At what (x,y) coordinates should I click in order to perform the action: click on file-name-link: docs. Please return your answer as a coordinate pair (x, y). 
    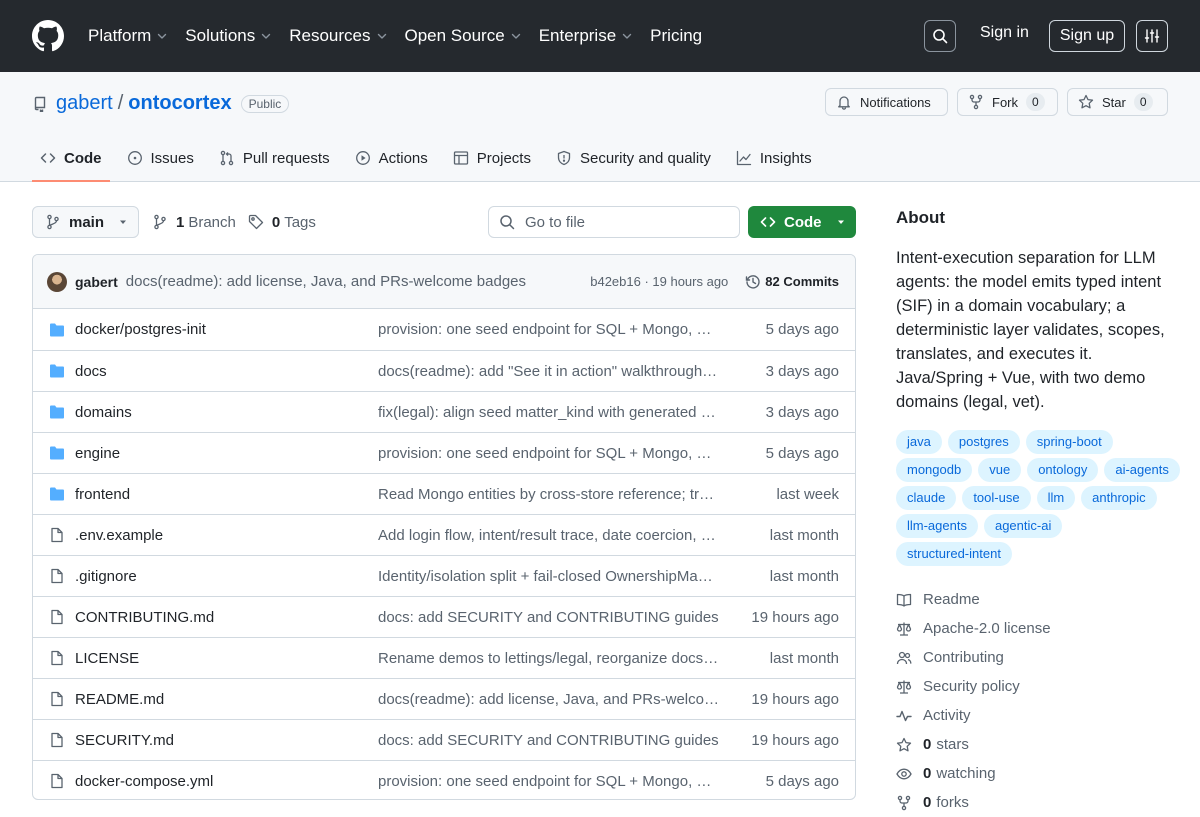
    Looking at the image, I should click on (226, 371).